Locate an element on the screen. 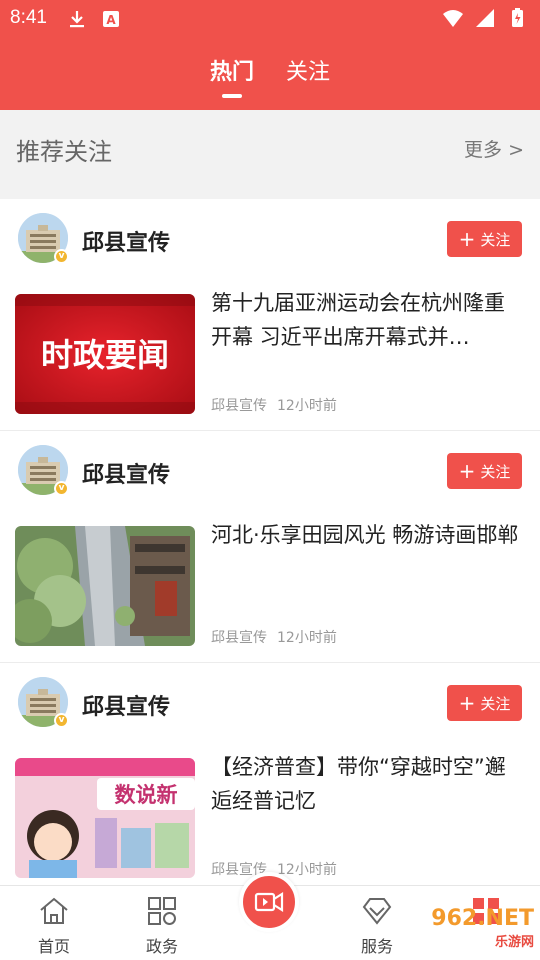 This screenshot has height=960, width=540. video-camera-icon is located at coordinates (269, 902).